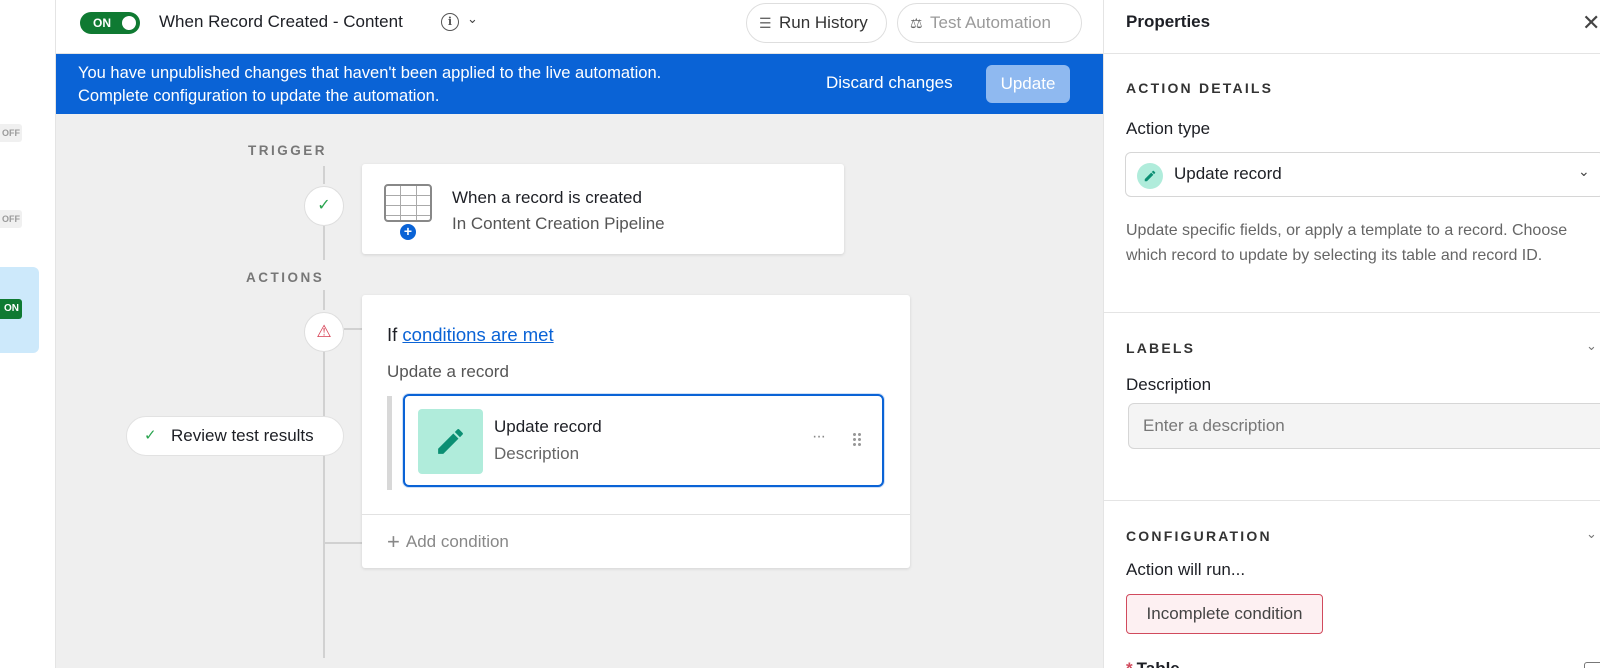 The image size is (1600, 668). Describe the element at coordinates (1168, 21) in the screenshot. I see `properties-title: Properties` at that location.